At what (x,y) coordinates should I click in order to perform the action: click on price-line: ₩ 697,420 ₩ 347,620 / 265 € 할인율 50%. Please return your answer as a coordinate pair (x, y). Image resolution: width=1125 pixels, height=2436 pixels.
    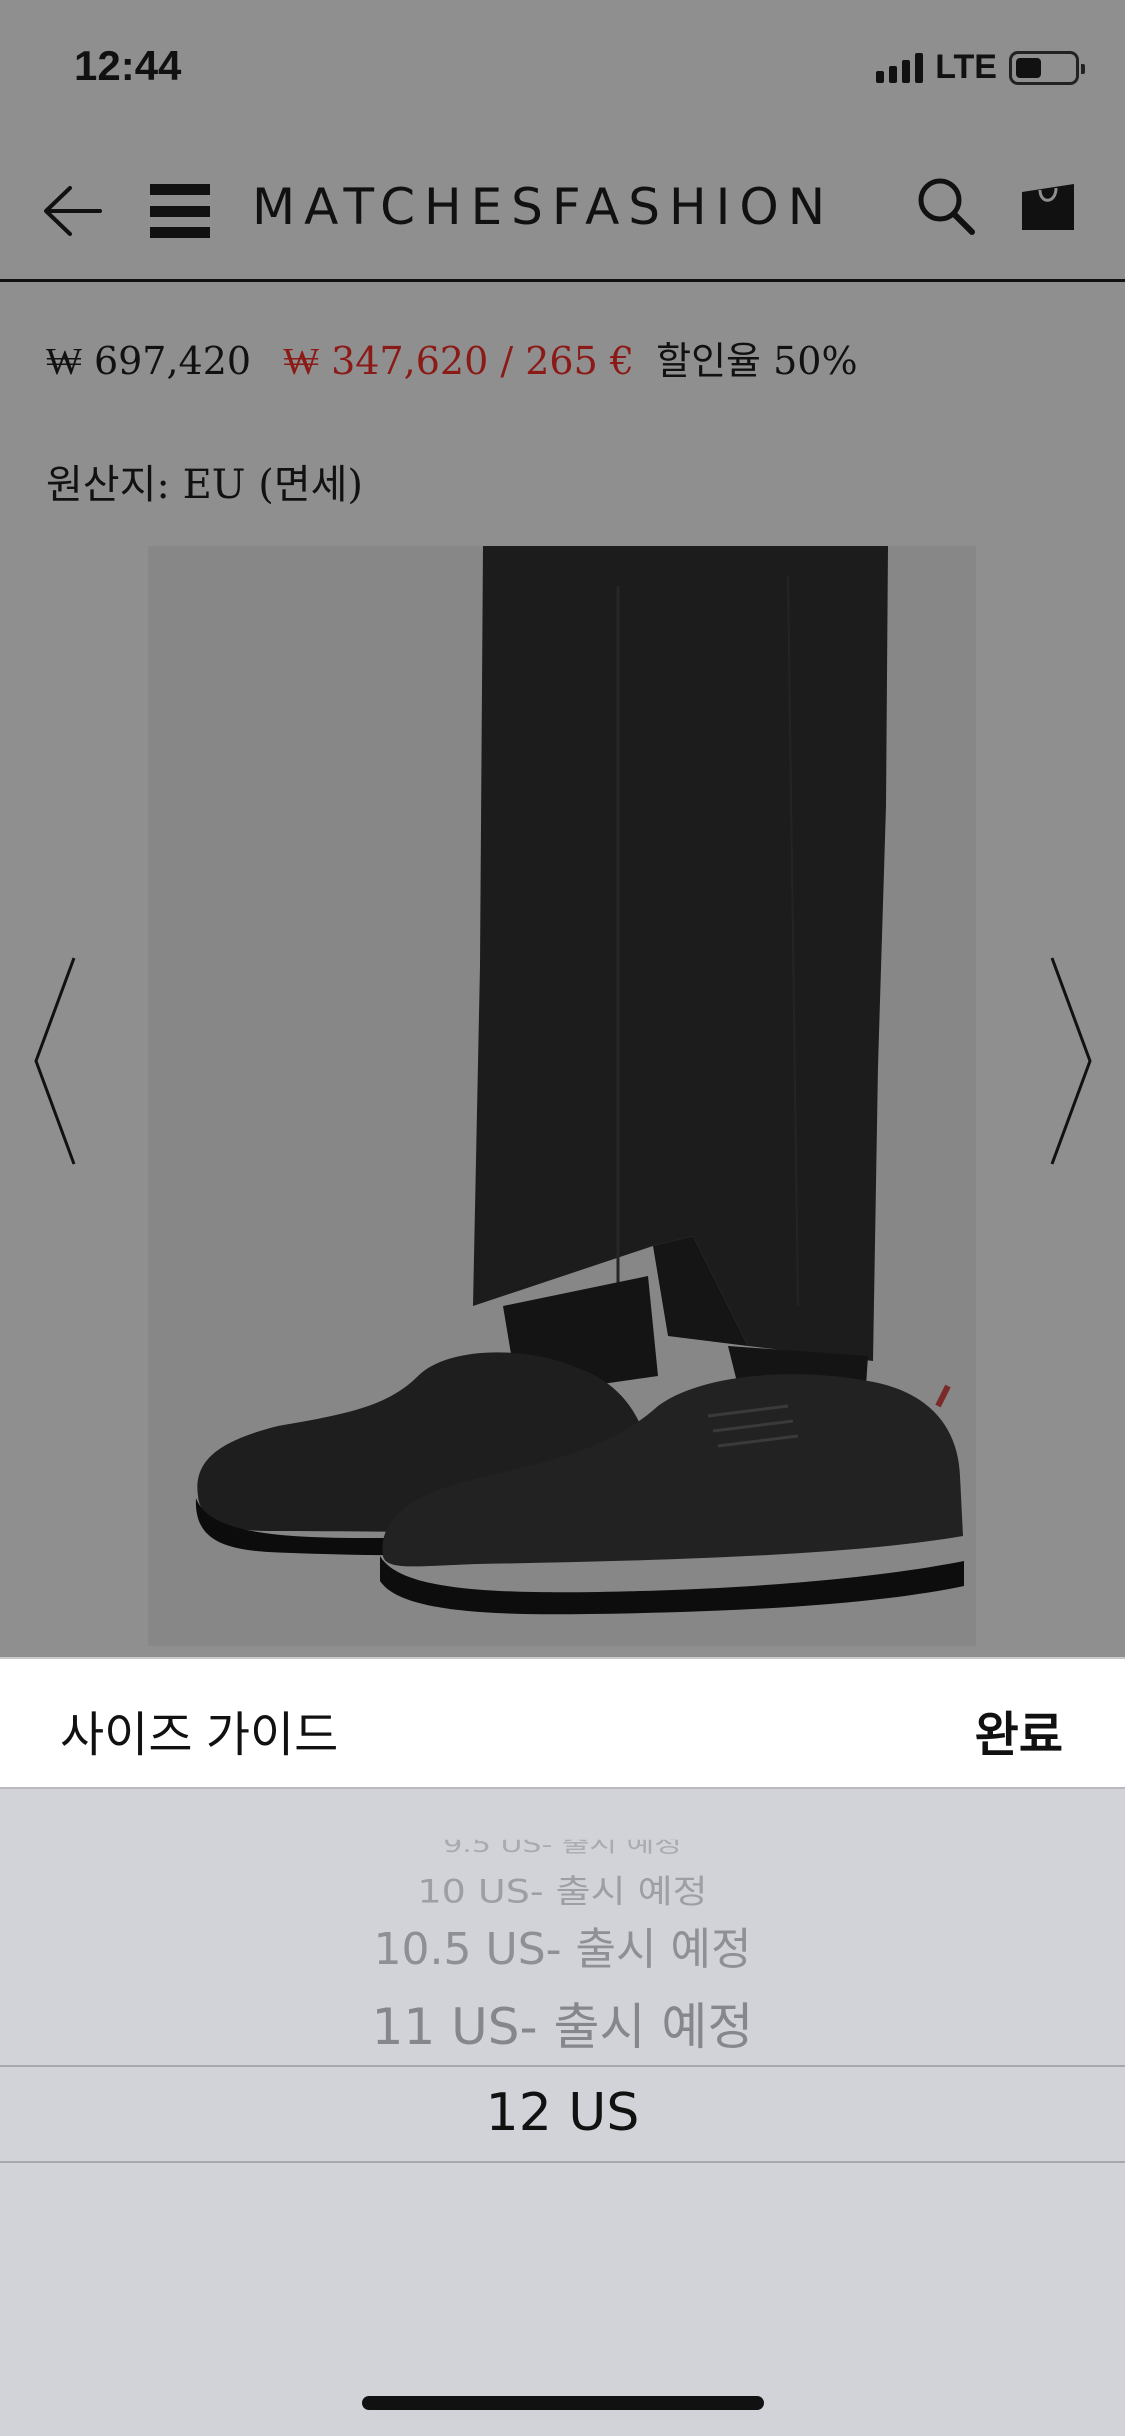
    Looking at the image, I should click on (452, 357).